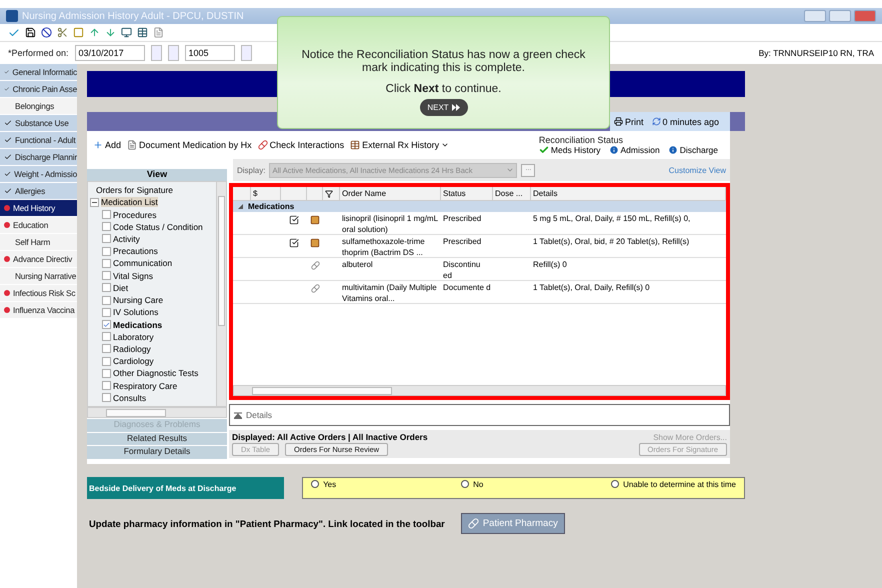 Image resolution: width=882 pixels, height=588 pixels. What do you see at coordinates (78, 32) in the screenshot?
I see `form-icon` at bounding box center [78, 32].